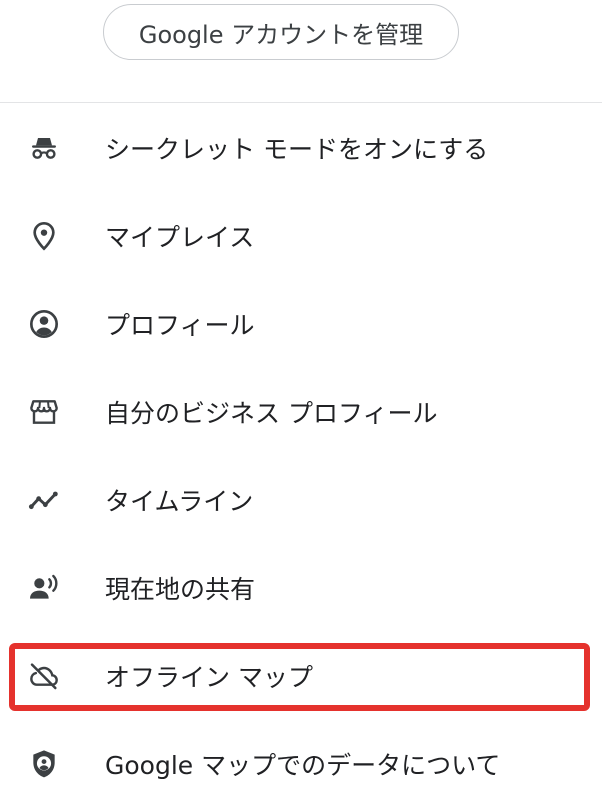 This screenshot has width=602, height=798. Describe the element at coordinates (180, 237) in the screenshot. I see `menu-item-label: マイプレイス` at that location.